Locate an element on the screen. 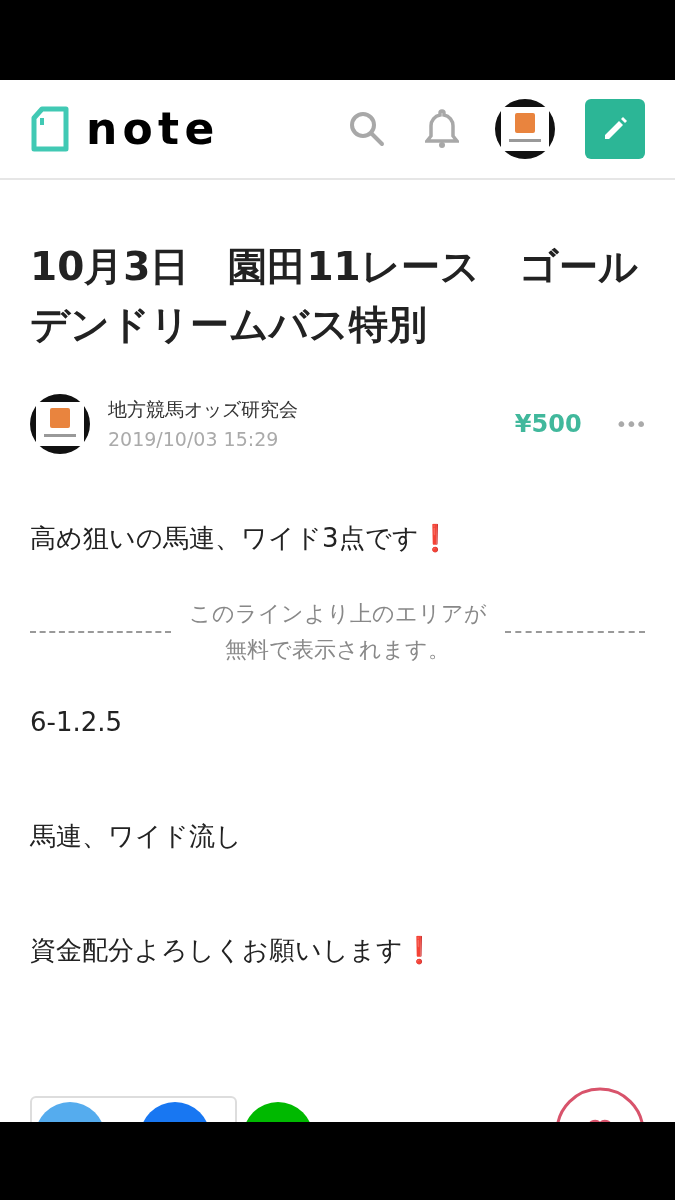 This screenshot has height=1200, width=675. price-label: ¥500 is located at coordinates (548, 424).